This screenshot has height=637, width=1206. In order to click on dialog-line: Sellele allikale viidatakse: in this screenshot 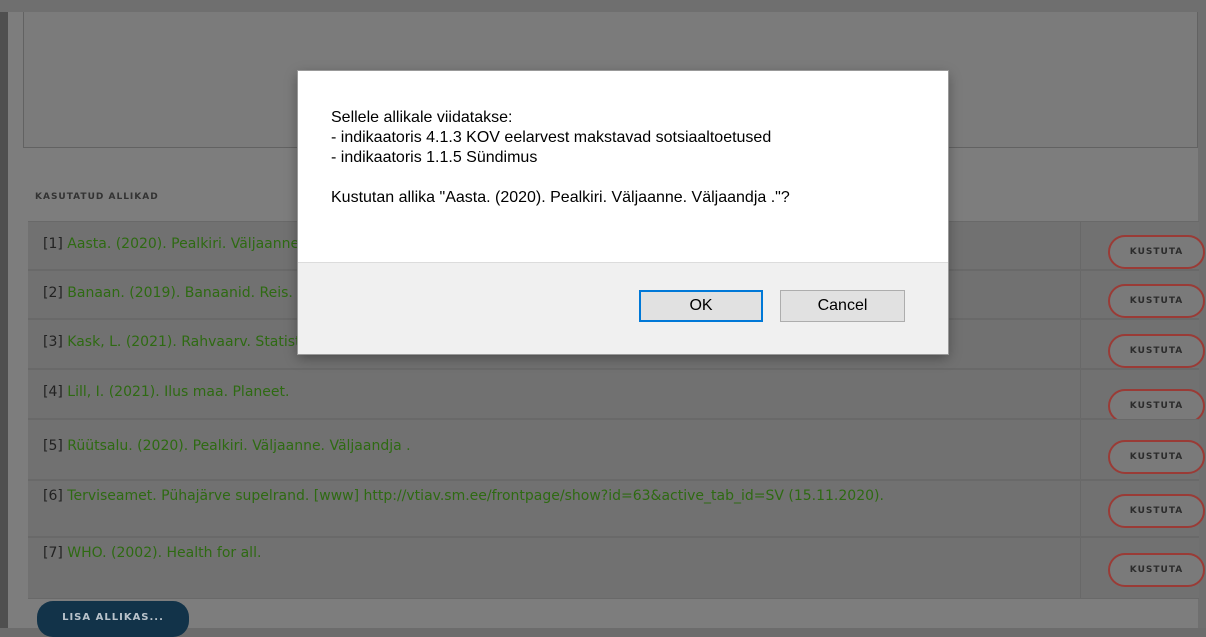, I will do `click(422, 117)`.